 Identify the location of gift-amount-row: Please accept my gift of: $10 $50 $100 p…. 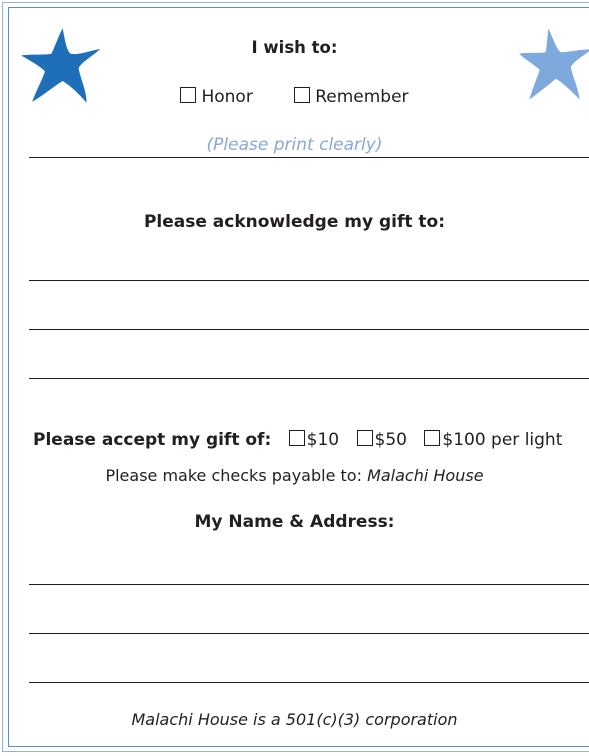
(297, 440).